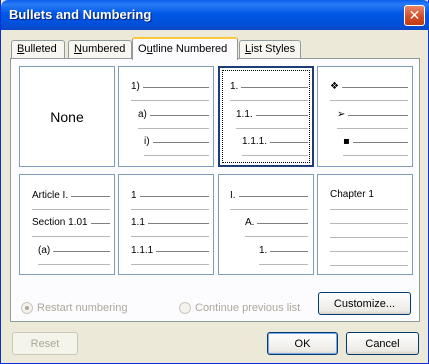 The height and width of the screenshot is (364, 429). Describe the element at coordinates (272, 114) in the screenshot. I see `level-row: 1.1.` at that location.